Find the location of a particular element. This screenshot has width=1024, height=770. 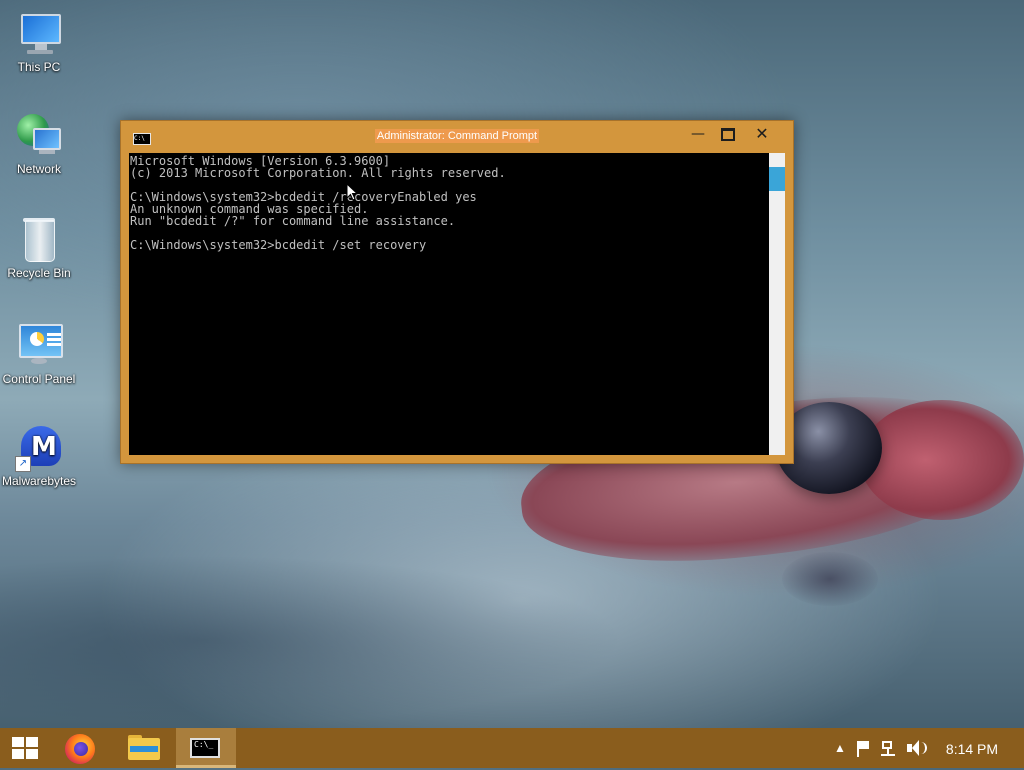

desktop-icon-network: Network is located at coordinates (39, 144).